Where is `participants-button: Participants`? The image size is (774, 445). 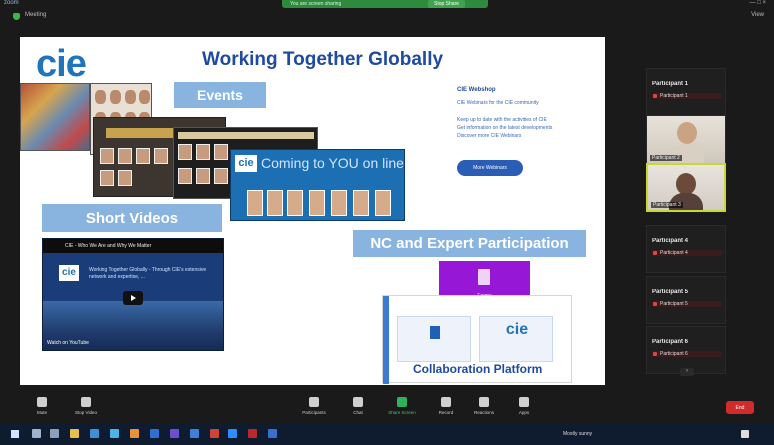 participants-button: Participants is located at coordinates (314, 406).